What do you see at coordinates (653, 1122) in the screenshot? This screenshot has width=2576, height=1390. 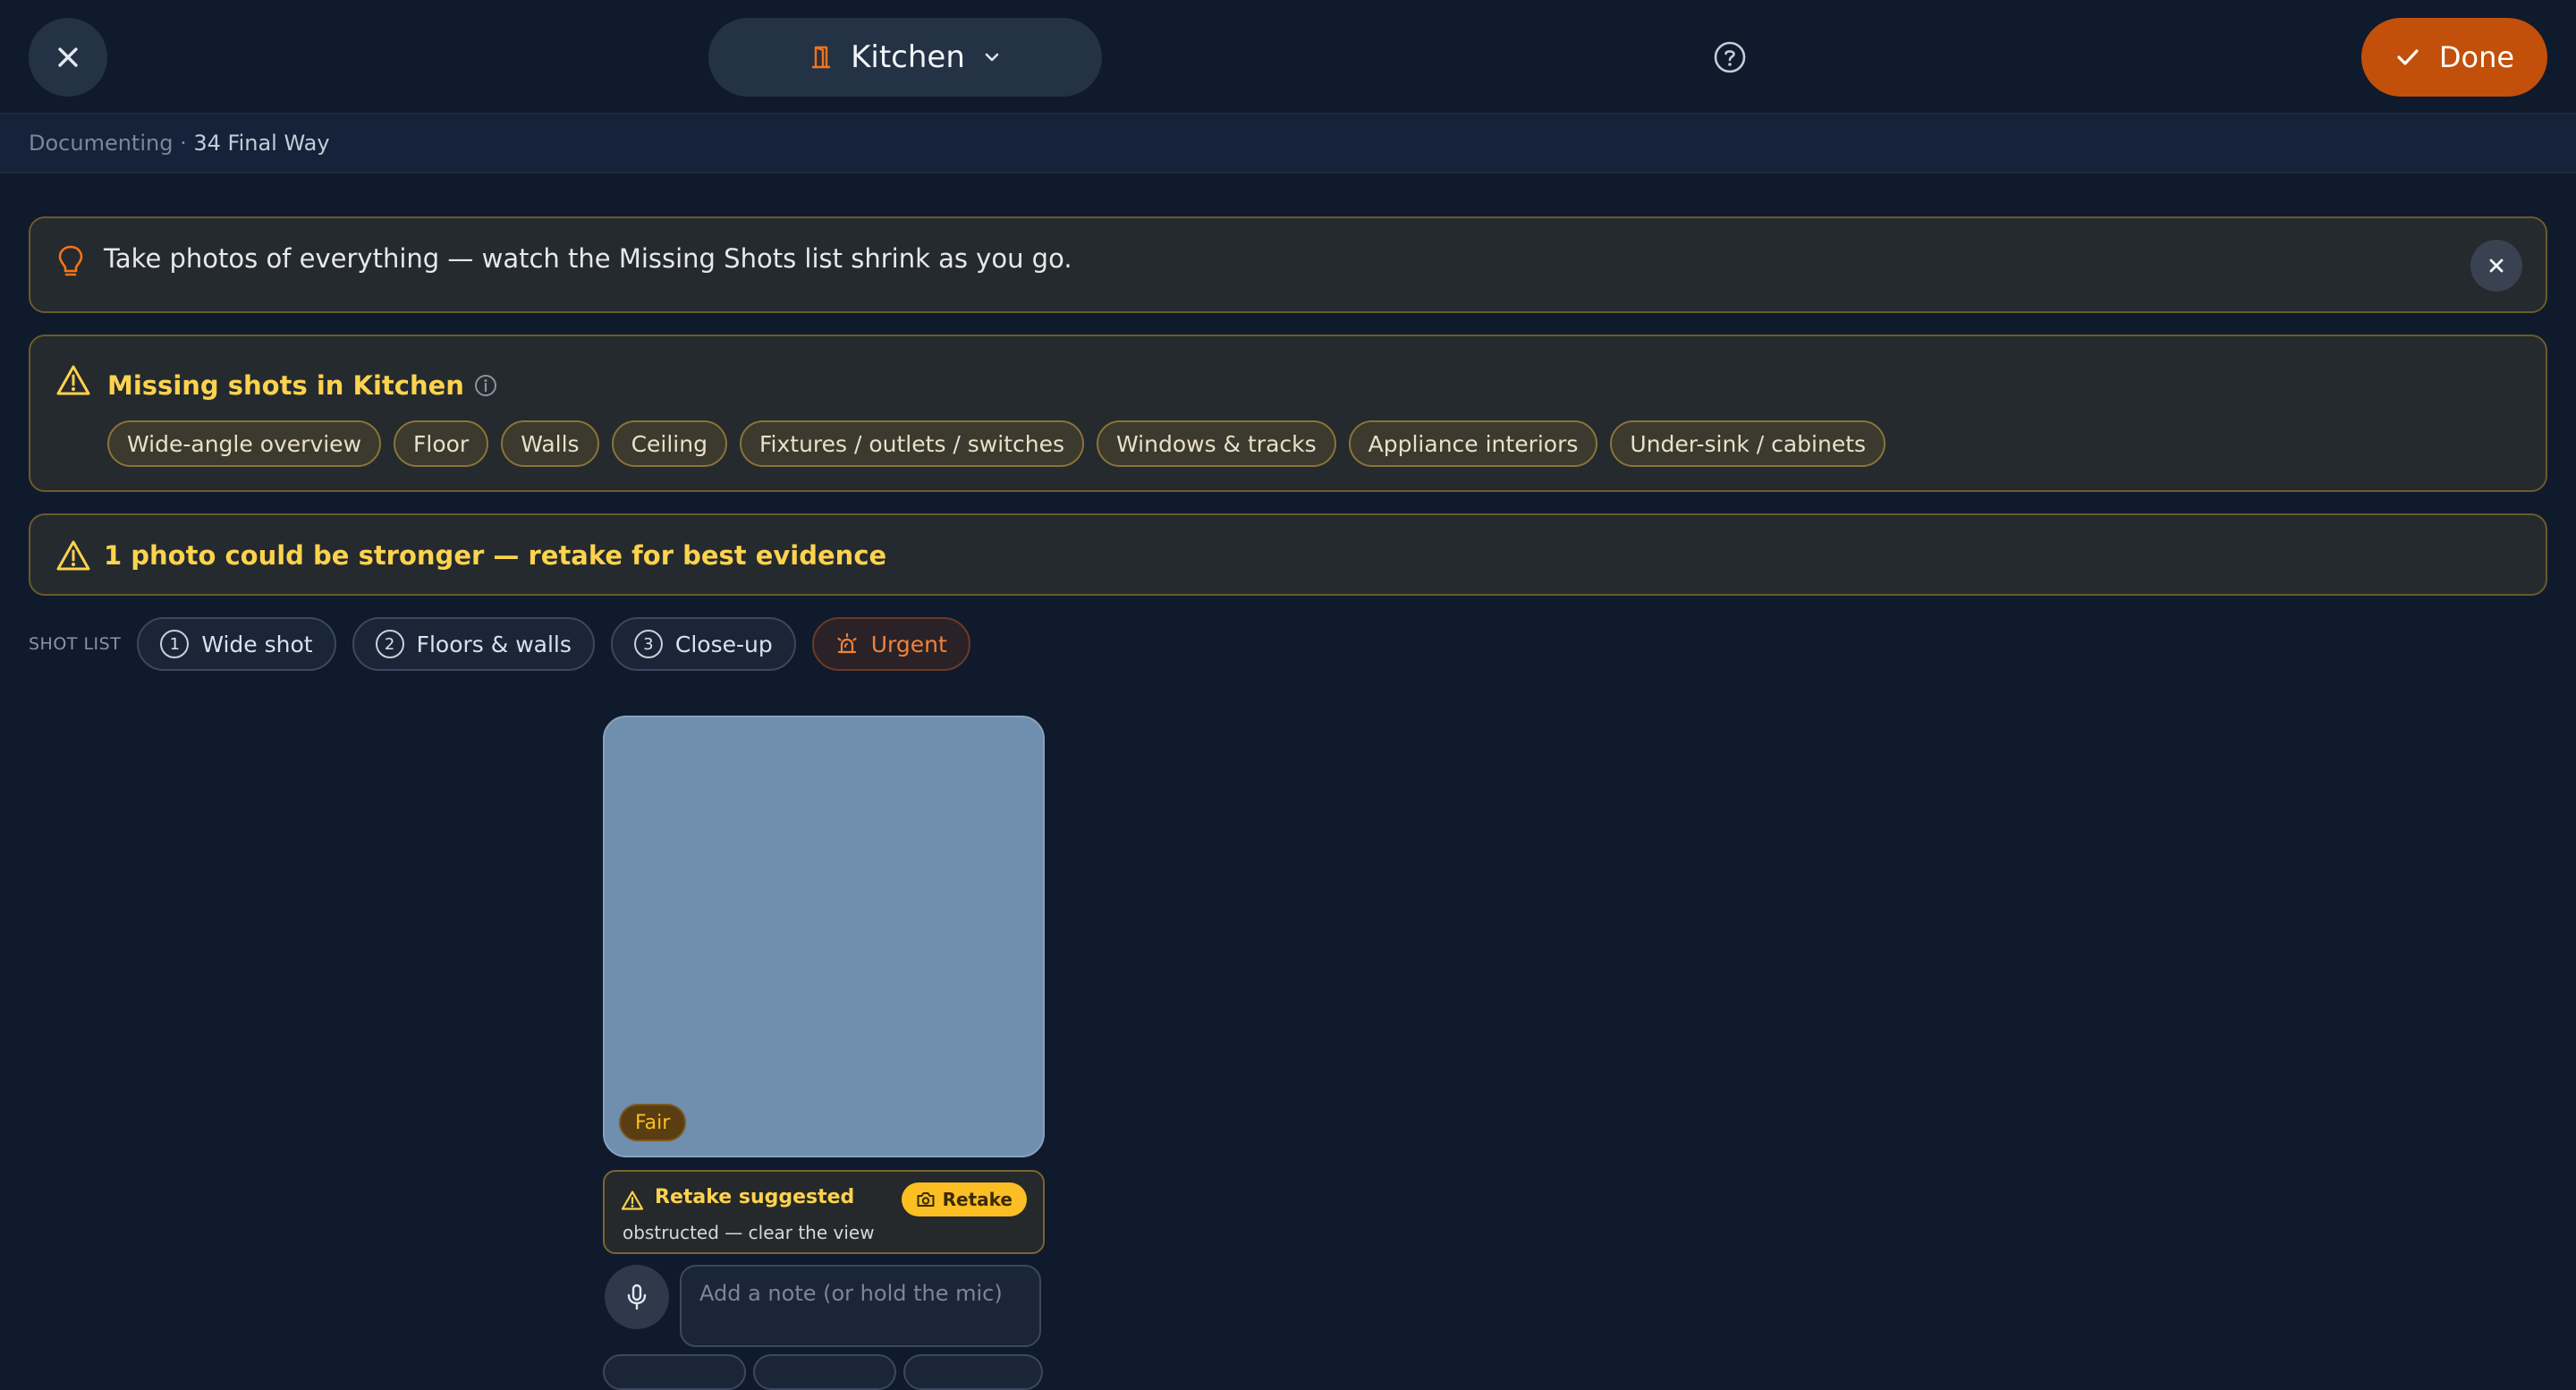 I see `quality-badge: Fair` at bounding box center [653, 1122].